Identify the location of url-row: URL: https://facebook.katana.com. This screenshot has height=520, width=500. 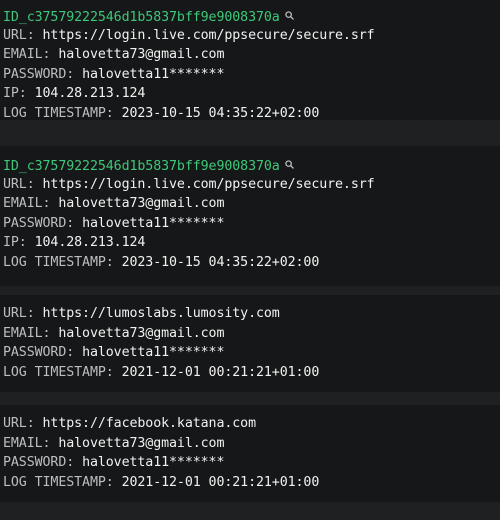
(251, 424).